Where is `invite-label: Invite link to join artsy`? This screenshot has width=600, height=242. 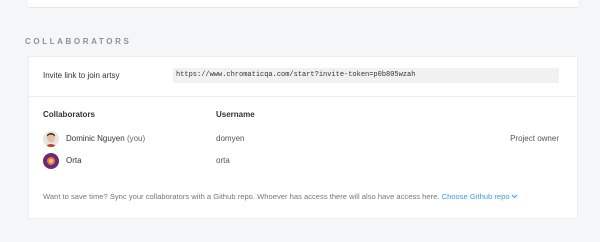
invite-label: Invite link to join artsy is located at coordinates (81, 75).